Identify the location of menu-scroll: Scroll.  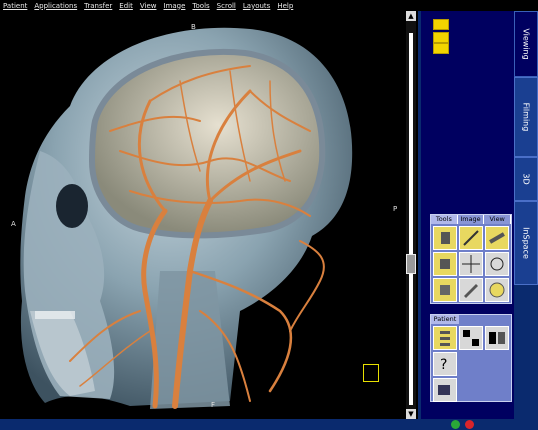
(226, 6).